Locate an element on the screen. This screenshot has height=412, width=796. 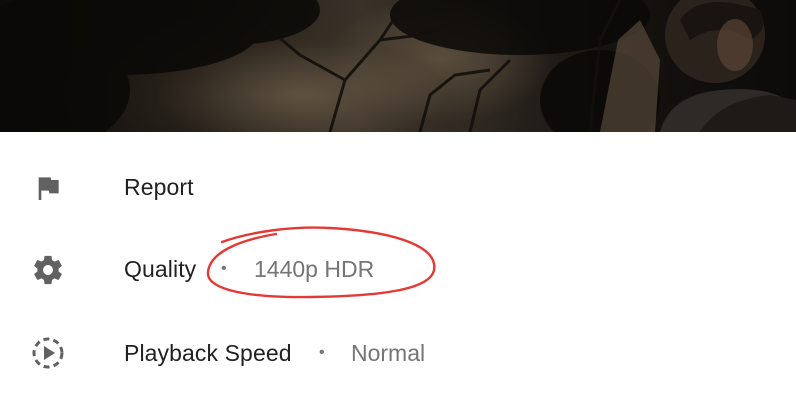
gear-icon is located at coordinates (48, 270).